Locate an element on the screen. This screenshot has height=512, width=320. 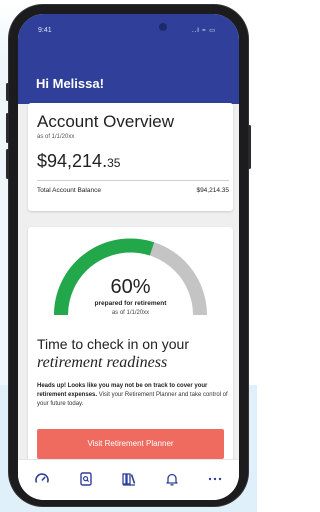
total-balance-label: Total Account Balance is located at coordinates (69, 190).